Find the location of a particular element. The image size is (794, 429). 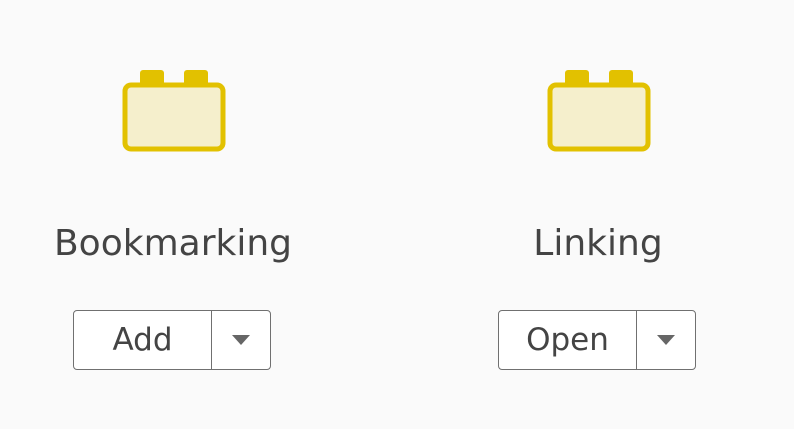

open-dropdown-button is located at coordinates (666, 340).